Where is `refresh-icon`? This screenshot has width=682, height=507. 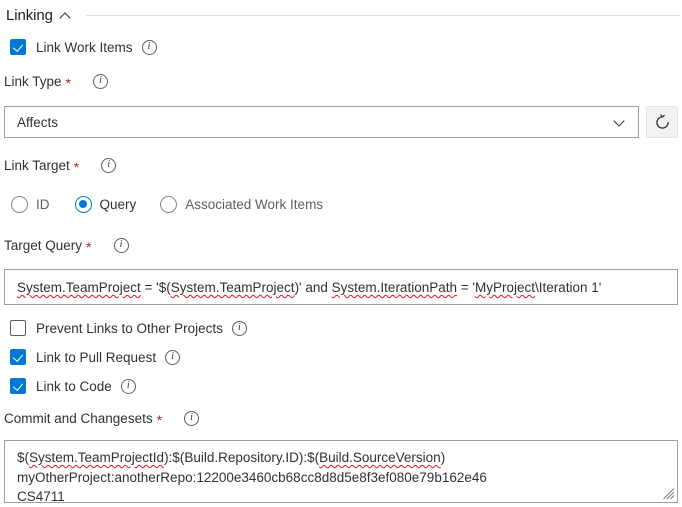 refresh-icon is located at coordinates (662, 121).